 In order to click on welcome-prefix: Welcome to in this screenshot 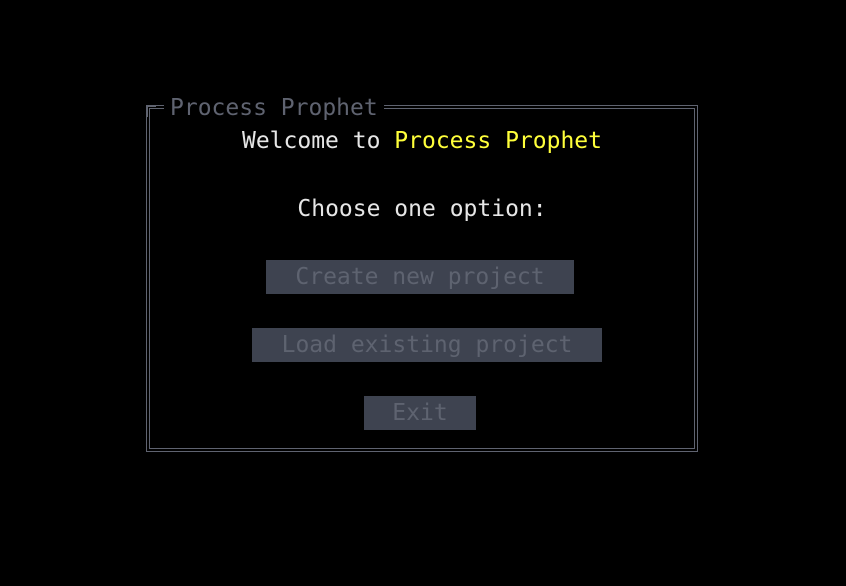, I will do `click(318, 141)`.